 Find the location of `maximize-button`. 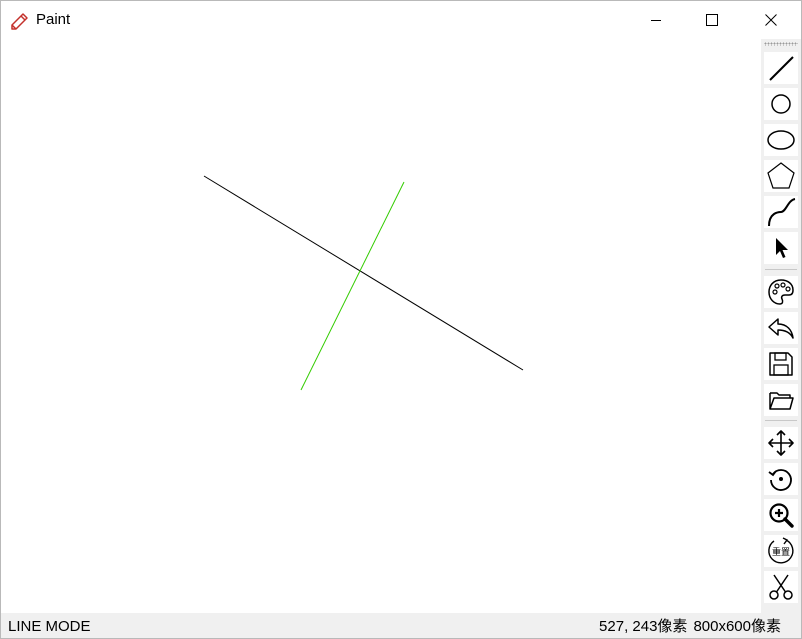

maximize-button is located at coordinates (712, 20).